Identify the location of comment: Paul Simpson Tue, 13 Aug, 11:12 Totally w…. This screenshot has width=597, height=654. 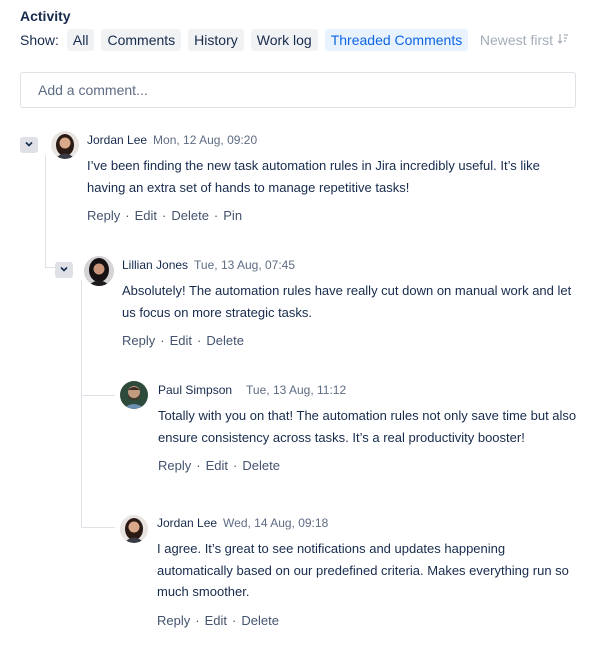
(373, 428).